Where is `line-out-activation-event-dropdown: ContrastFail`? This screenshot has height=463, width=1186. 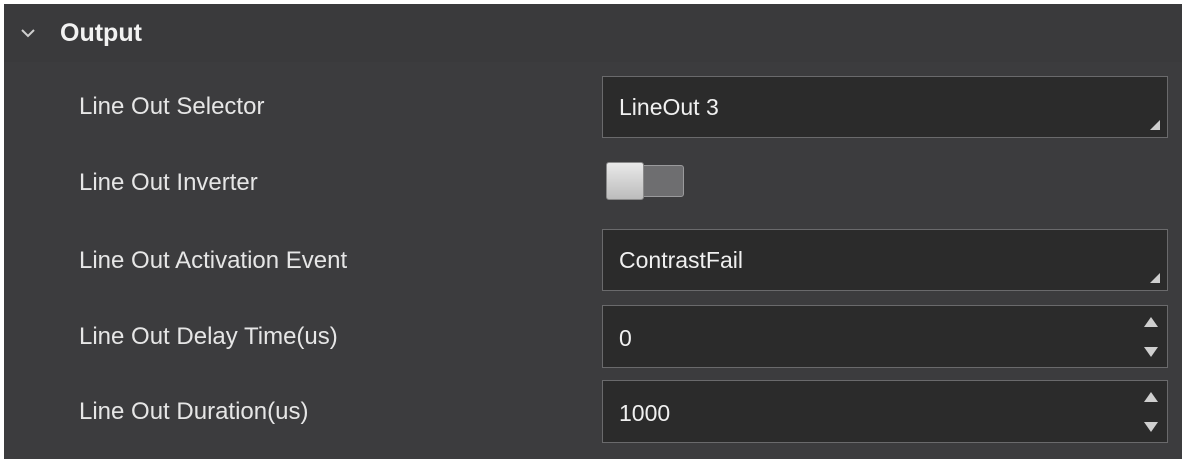
line-out-activation-event-dropdown: ContrastFail is located at coordinates (885, 260).